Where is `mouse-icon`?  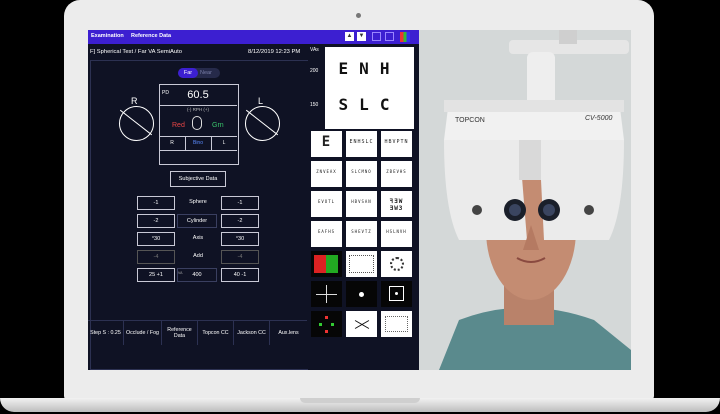
mouse-icon is located at coordinates (197, 123).